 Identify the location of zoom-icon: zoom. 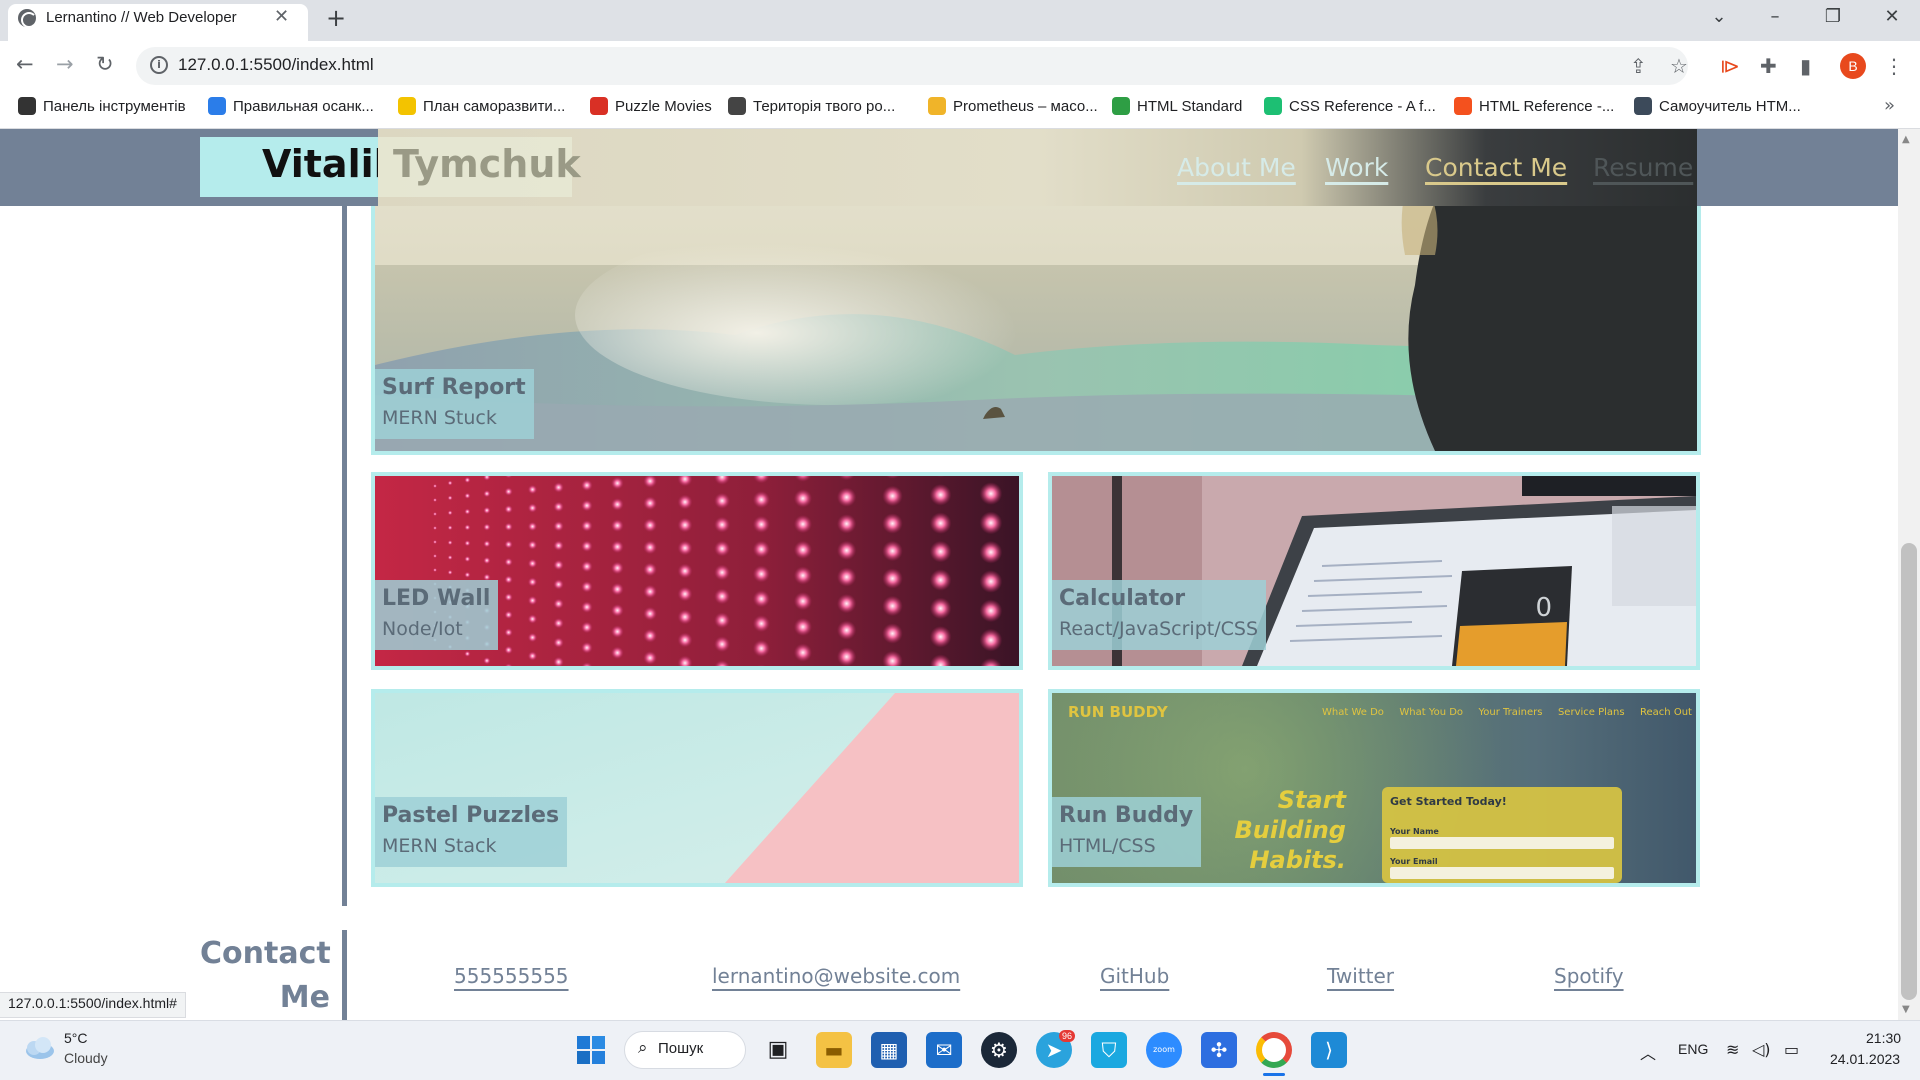
(1164, 1050).